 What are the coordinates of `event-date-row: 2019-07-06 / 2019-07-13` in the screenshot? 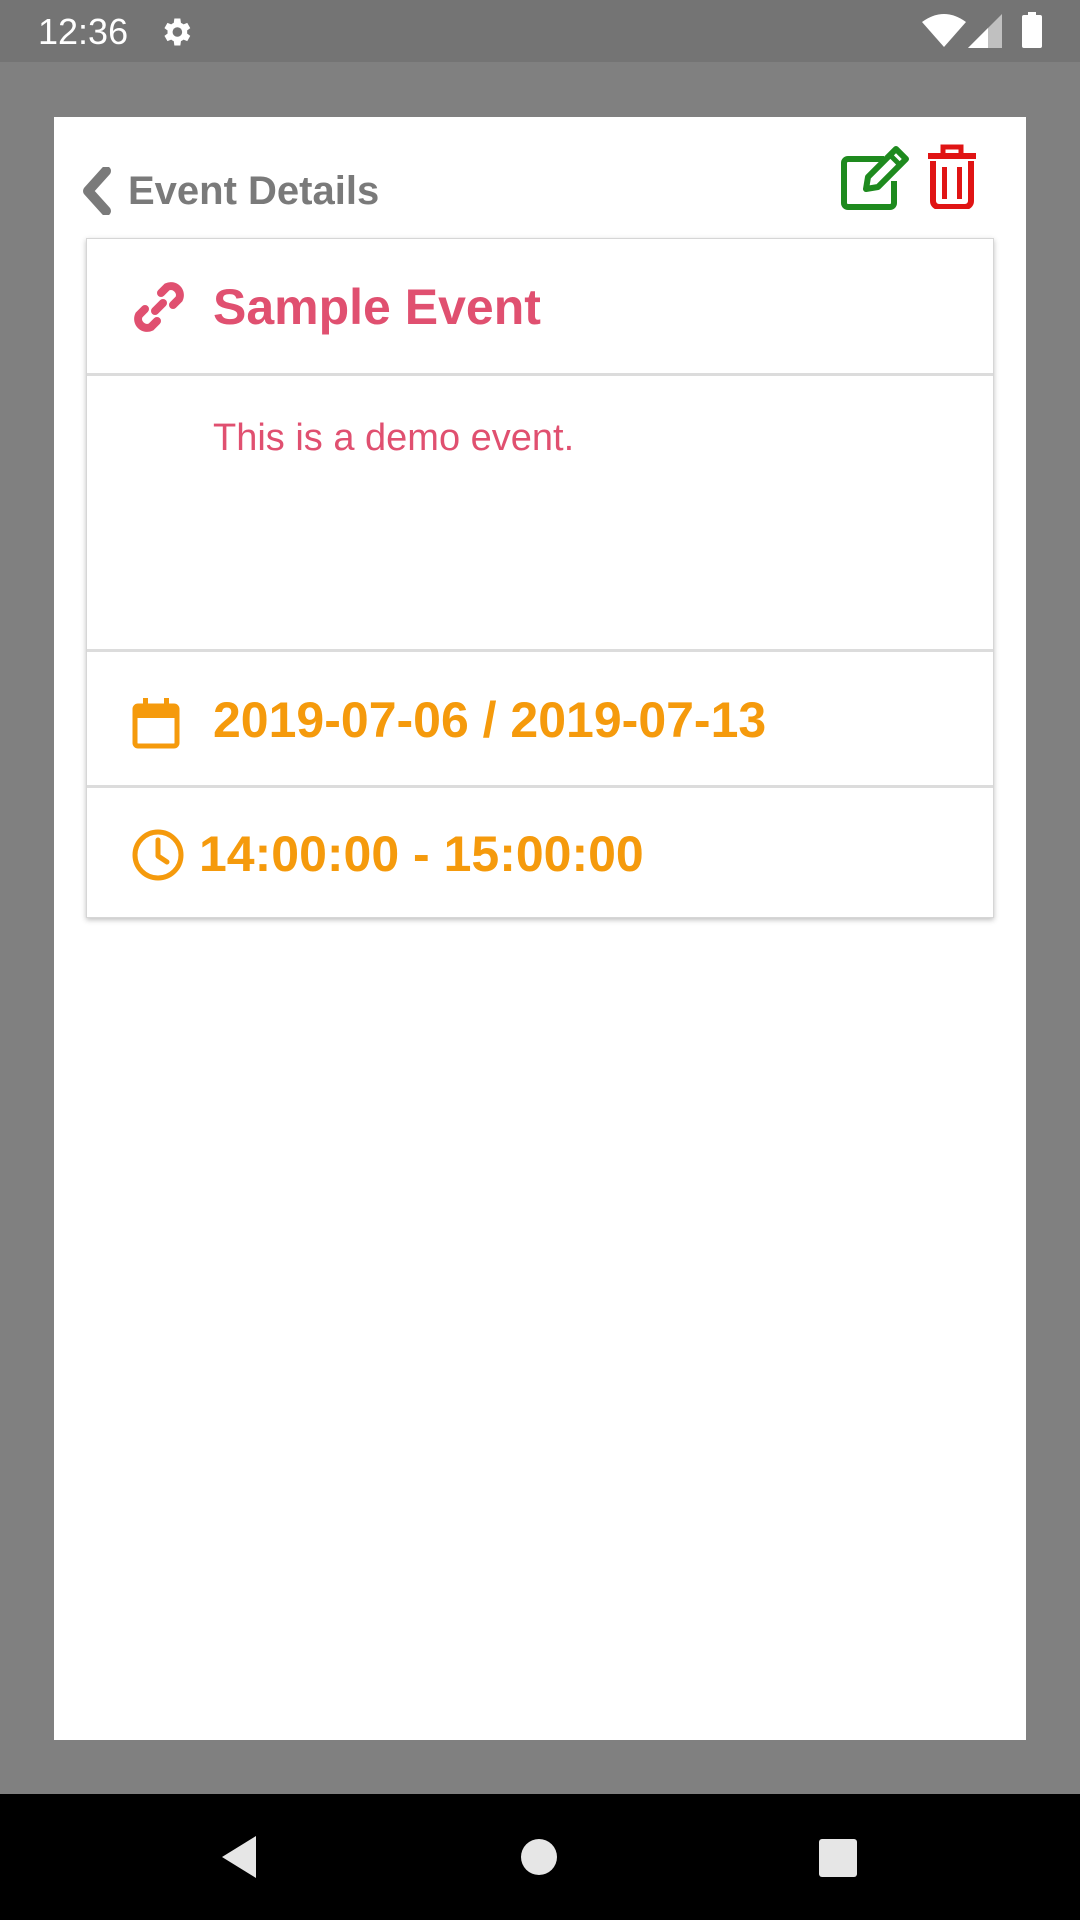 It's located at (540, 717).